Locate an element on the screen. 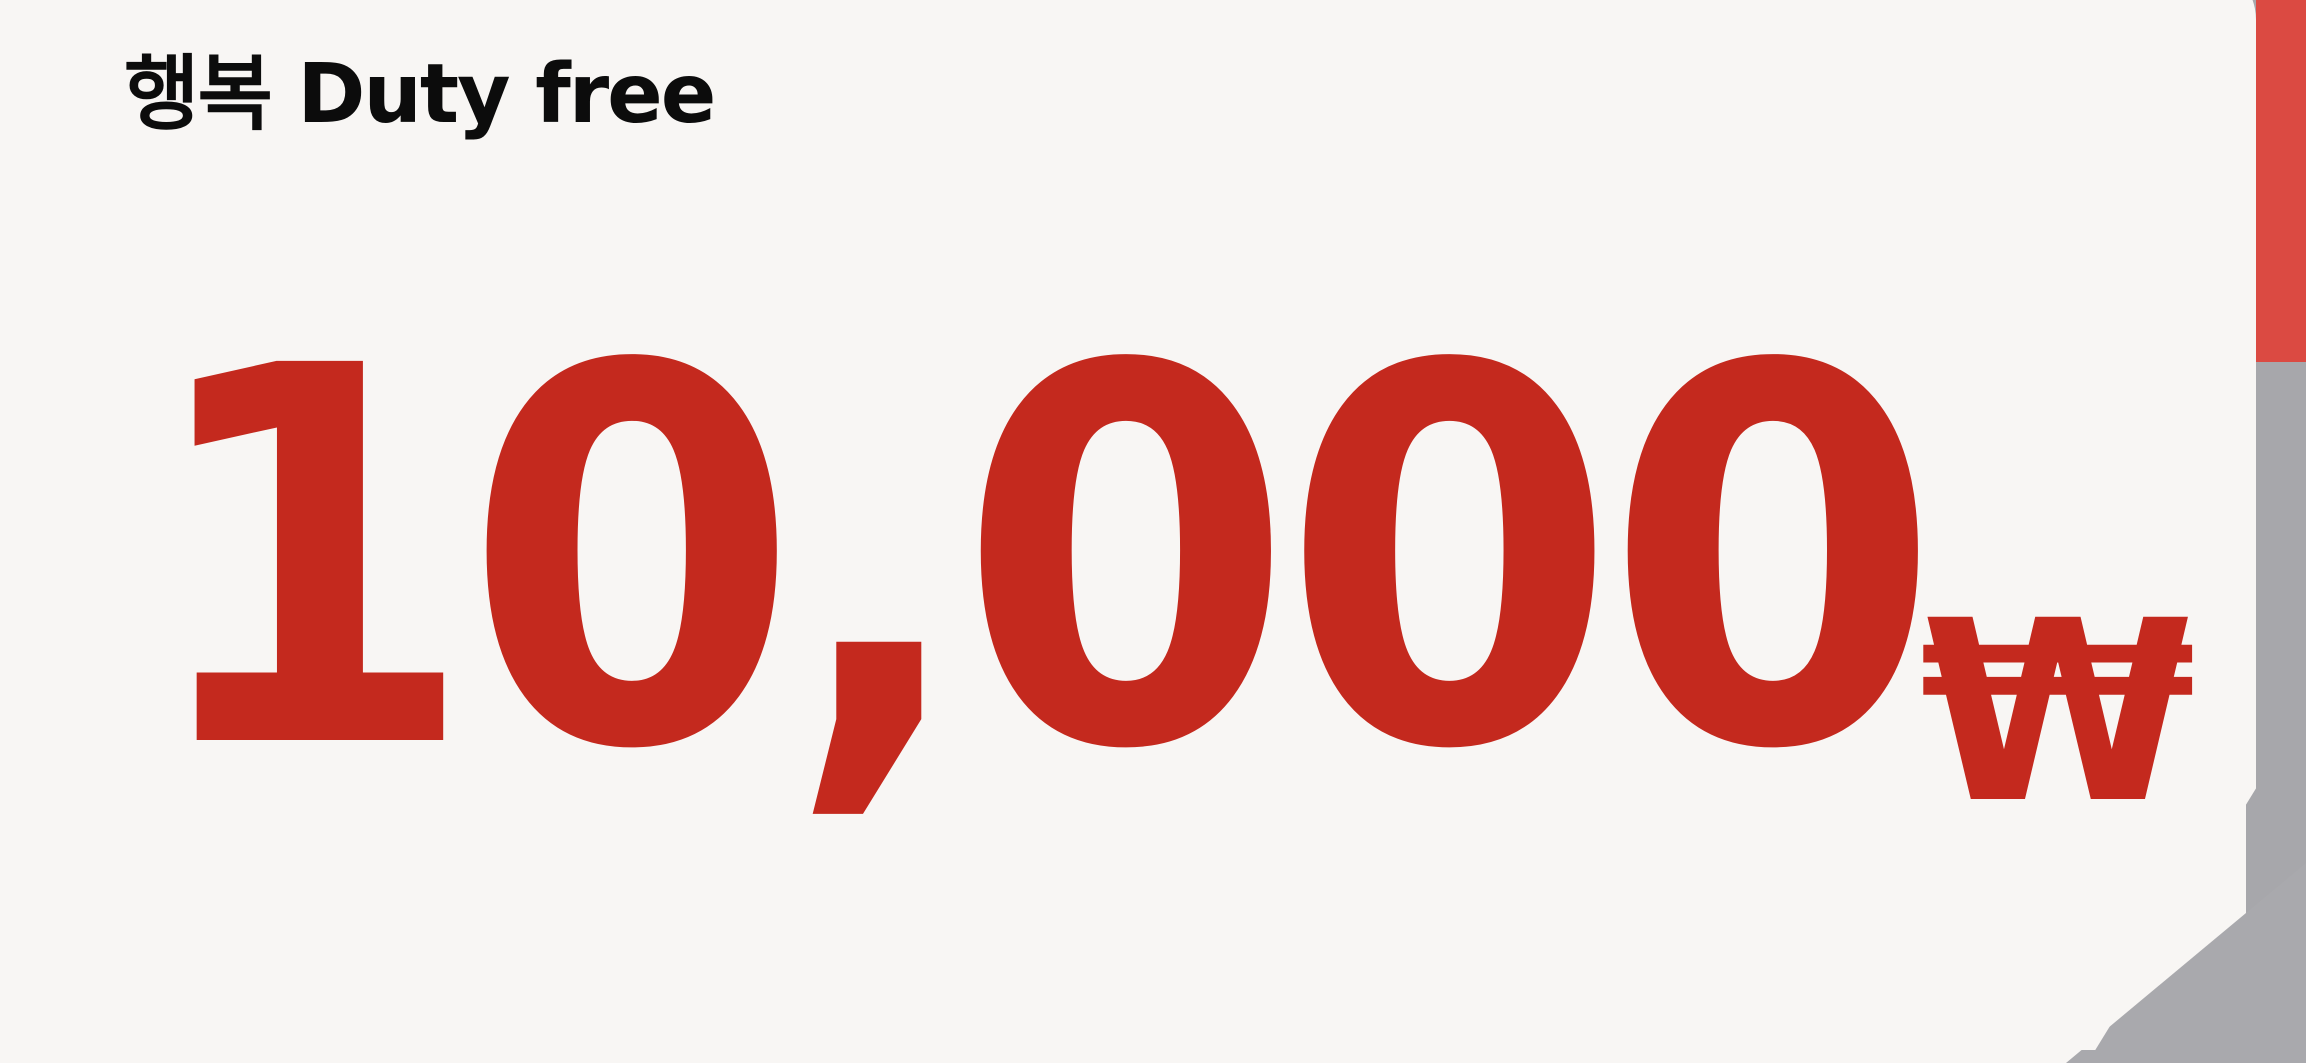 The width and height of the screenshot is (2306, 1063). brand-name: 행복 Duty free is located at coordinates (420, 94).